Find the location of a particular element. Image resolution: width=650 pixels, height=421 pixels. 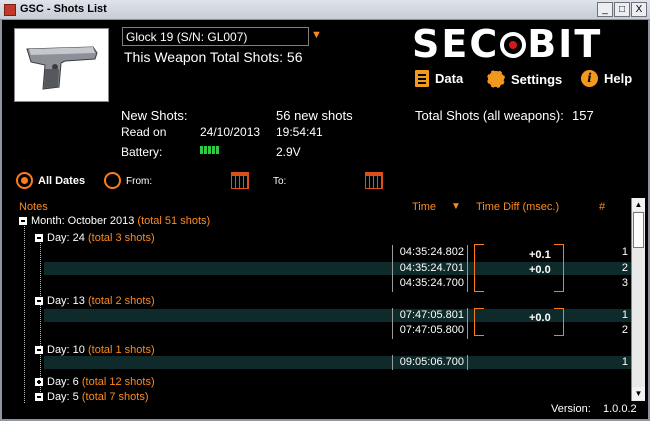

notes-header: Notes is located at coordinates (33, 207).